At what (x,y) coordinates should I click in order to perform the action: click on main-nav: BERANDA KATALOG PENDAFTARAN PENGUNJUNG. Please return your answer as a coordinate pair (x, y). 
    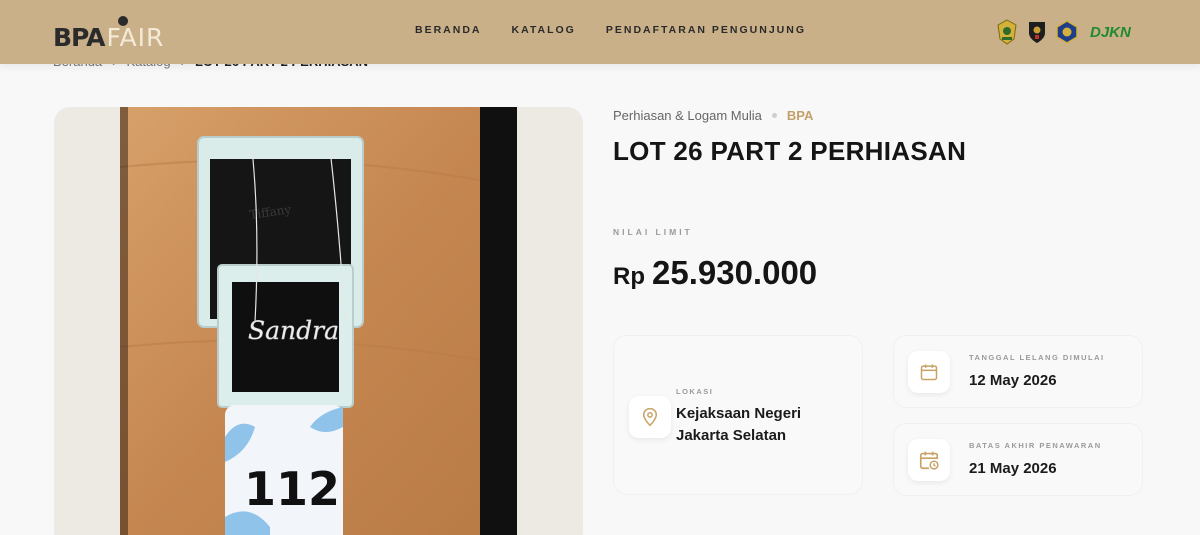
    Looking at the image, I should click on (610, 30).